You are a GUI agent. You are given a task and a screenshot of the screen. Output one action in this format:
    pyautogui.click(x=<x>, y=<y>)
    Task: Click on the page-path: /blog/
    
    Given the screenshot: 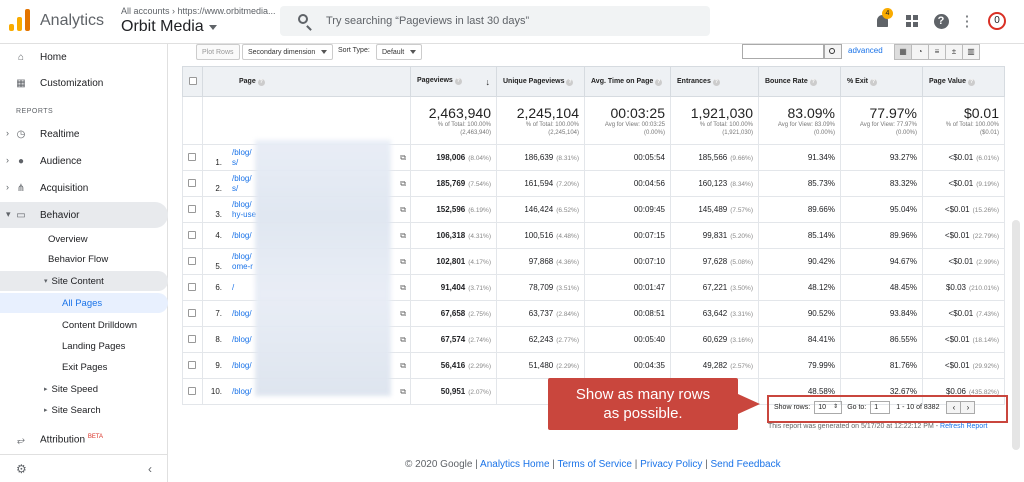 What is the action you would take?
    pyautogui.click(x=242, y=339)
    